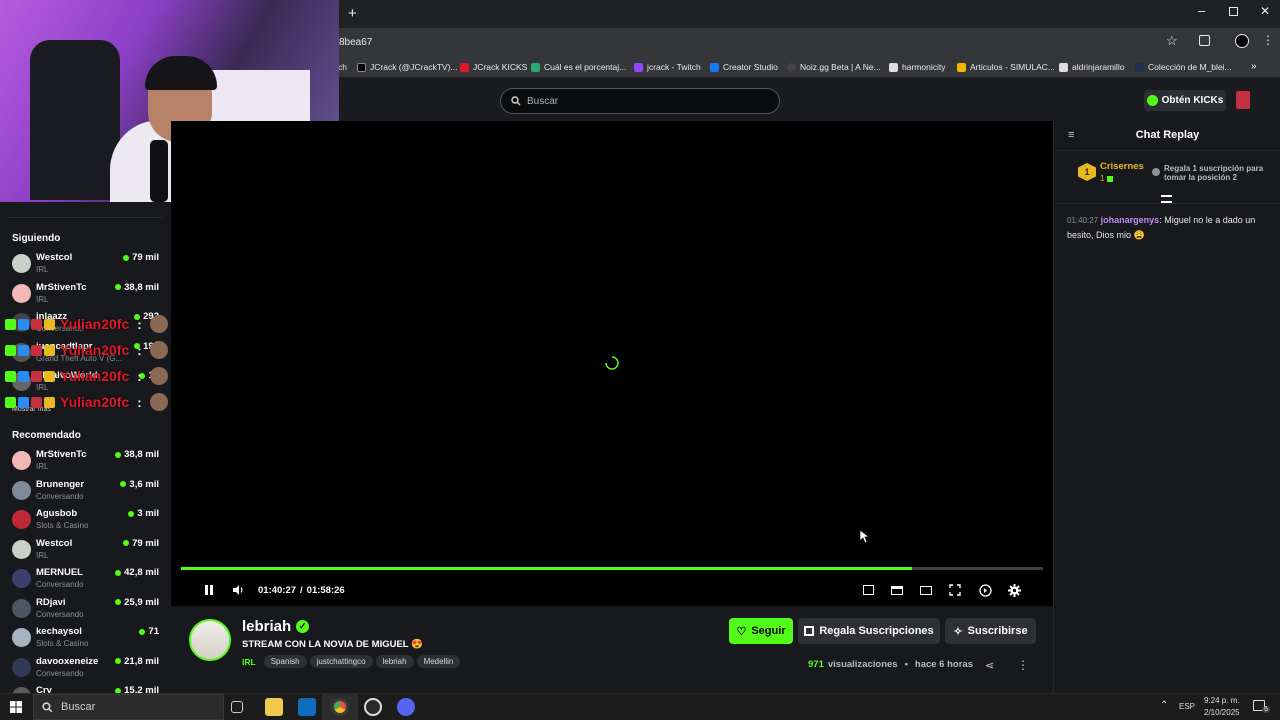 The image size is (1280, 720). Describe the element at coordinates (1166, 199) in the screenshot. I see `chat-filter-icon` at that location.